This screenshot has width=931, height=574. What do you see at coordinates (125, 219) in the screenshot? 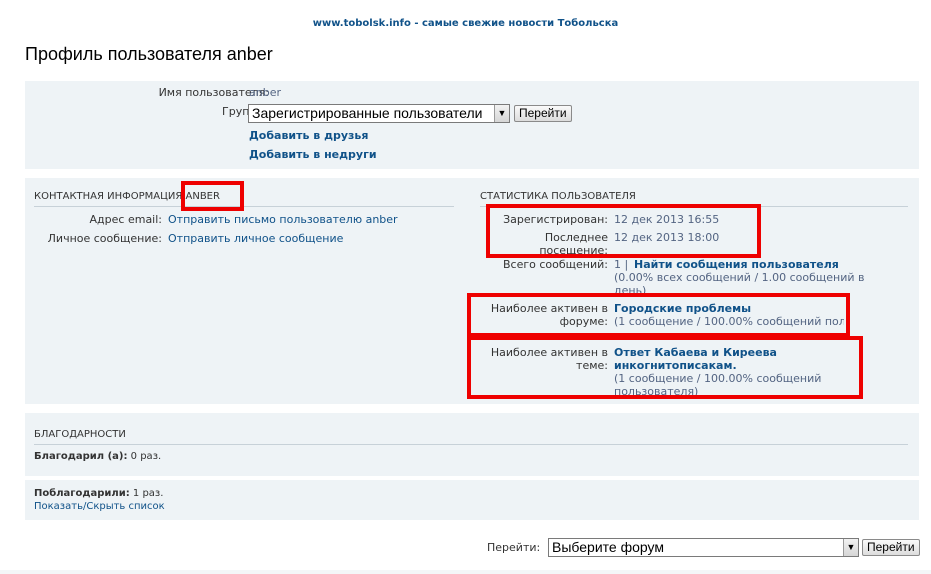
I see `email-label: Адрес email:` at bounding box center [125, 219].